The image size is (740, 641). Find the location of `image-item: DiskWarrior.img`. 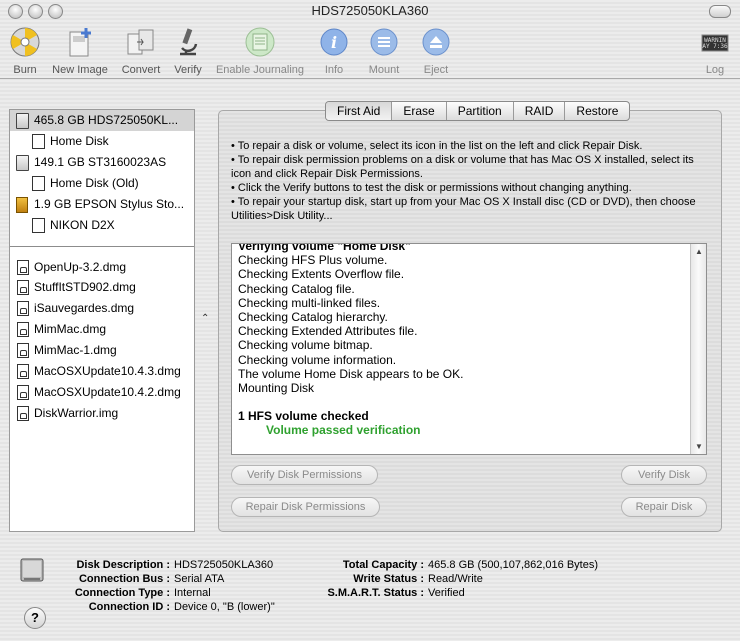

image-item: DiskWarrior.img is located at coordinates (102, 413).